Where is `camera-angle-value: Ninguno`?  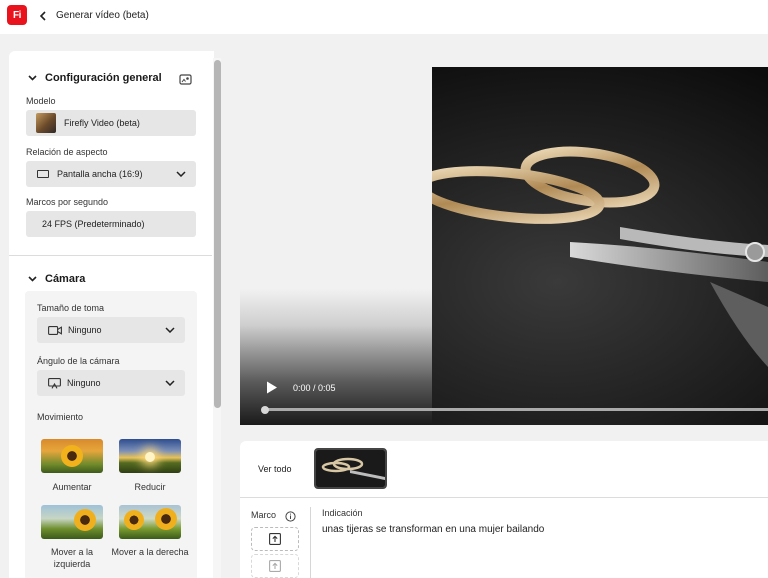 camera-angle-value: Ninguno is located at coordinates (84, 383).